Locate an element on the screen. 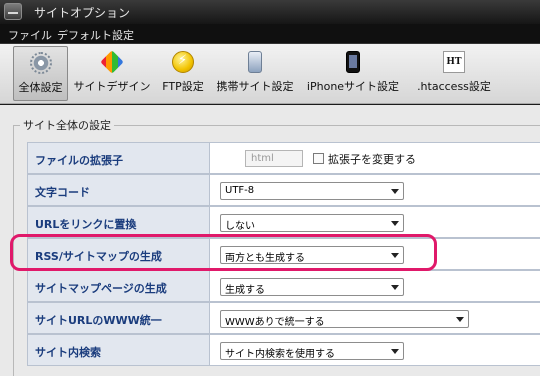 Image resolution: width=540 pixels, height=376 pixels. setting-field: UTF-8 is located at coordinates (375, 190).